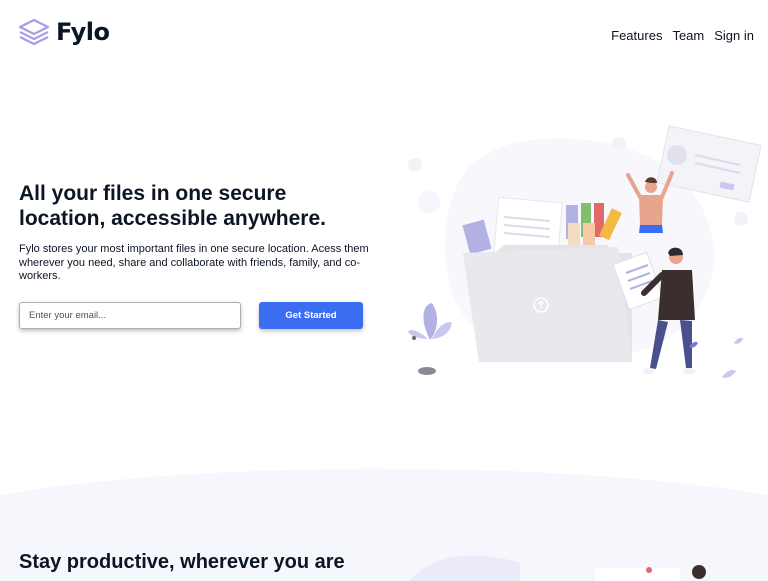 The width and height of the screenshot is (768, 581). I want to click on nav-link-team: Team, so click(688, 35).